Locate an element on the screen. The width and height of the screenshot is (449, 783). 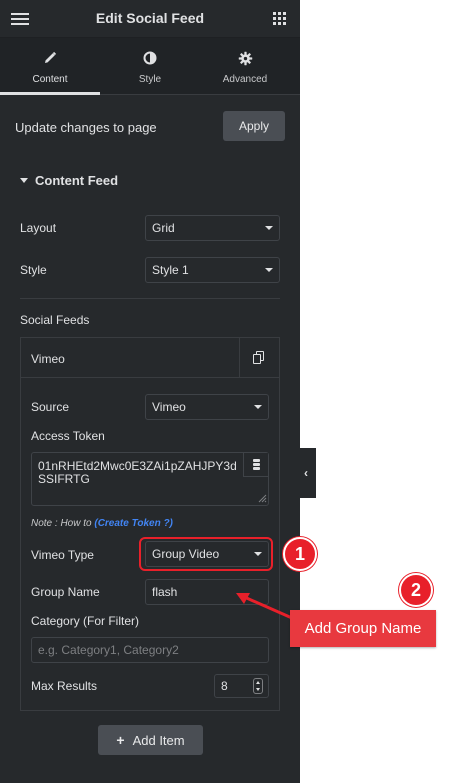
panel-title: Edit Social Feed is located at coordinates (150, 18).